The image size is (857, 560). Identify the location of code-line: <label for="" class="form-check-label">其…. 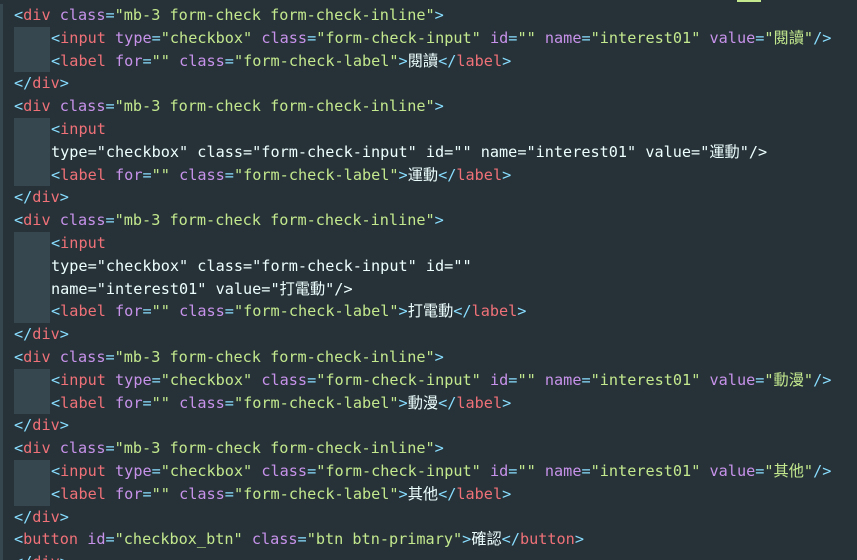
(281, 494).